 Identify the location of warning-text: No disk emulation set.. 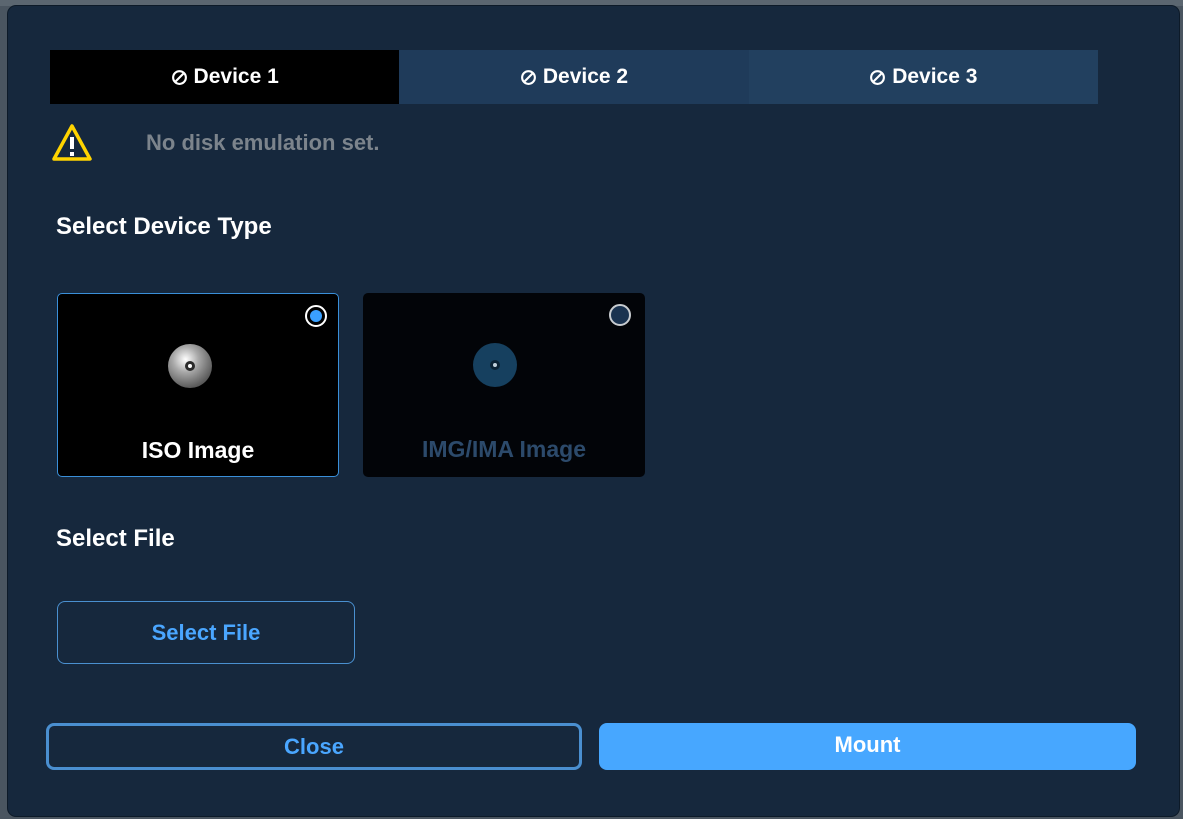
(263, 142).